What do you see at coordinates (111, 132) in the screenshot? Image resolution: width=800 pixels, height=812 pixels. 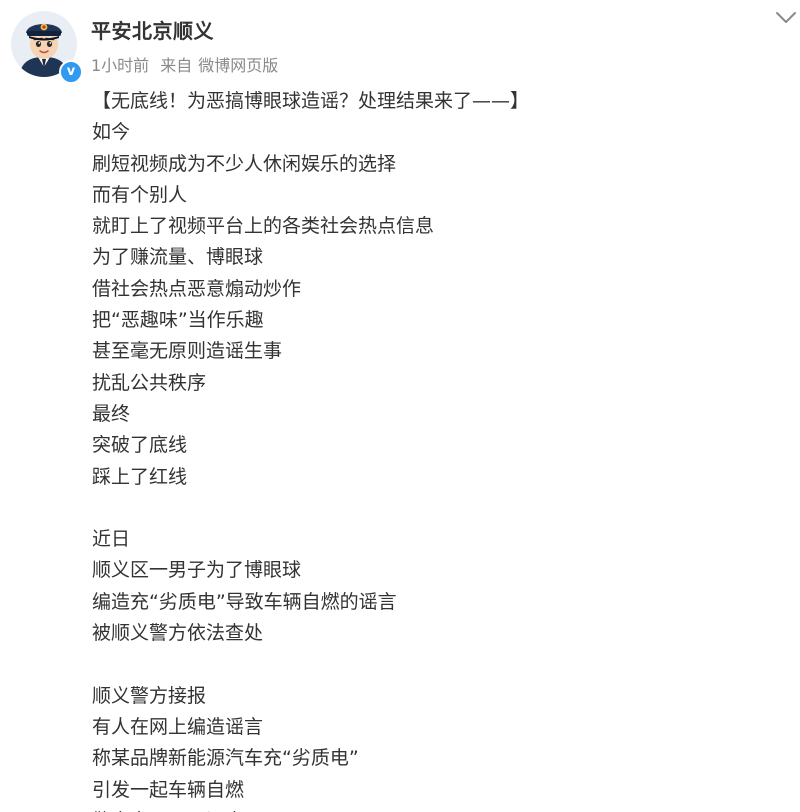 I see `post-text-line: 如今` at bounding box center [111, 132].